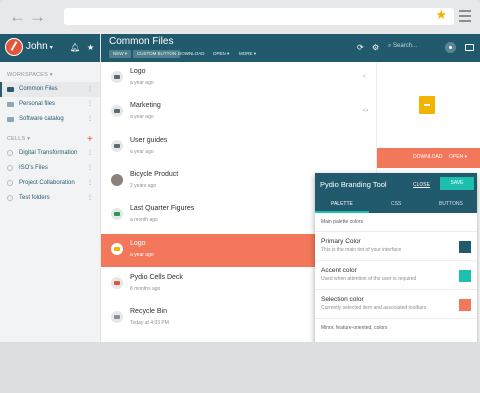 The image size is (480, 393). I want to click on cell-label: ISO's Files, so click(33, 168).